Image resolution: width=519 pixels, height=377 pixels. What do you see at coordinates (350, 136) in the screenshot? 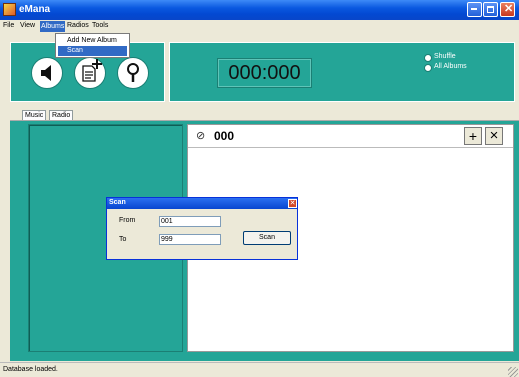
I see `album-header: ⊘ 000 + ×` at bounding box center [350, 136].